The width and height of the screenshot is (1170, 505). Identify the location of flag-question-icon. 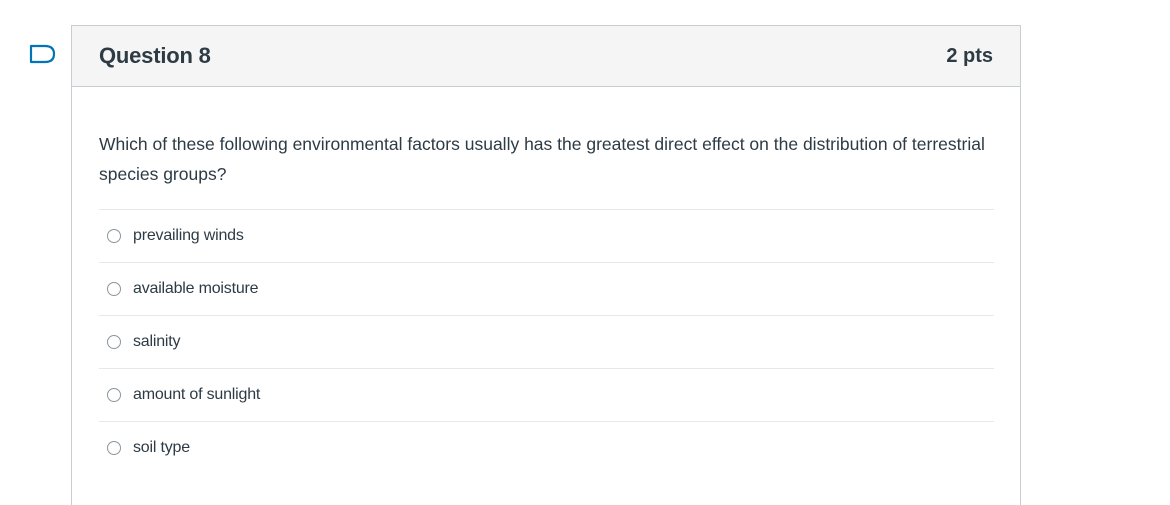
(43, 54).